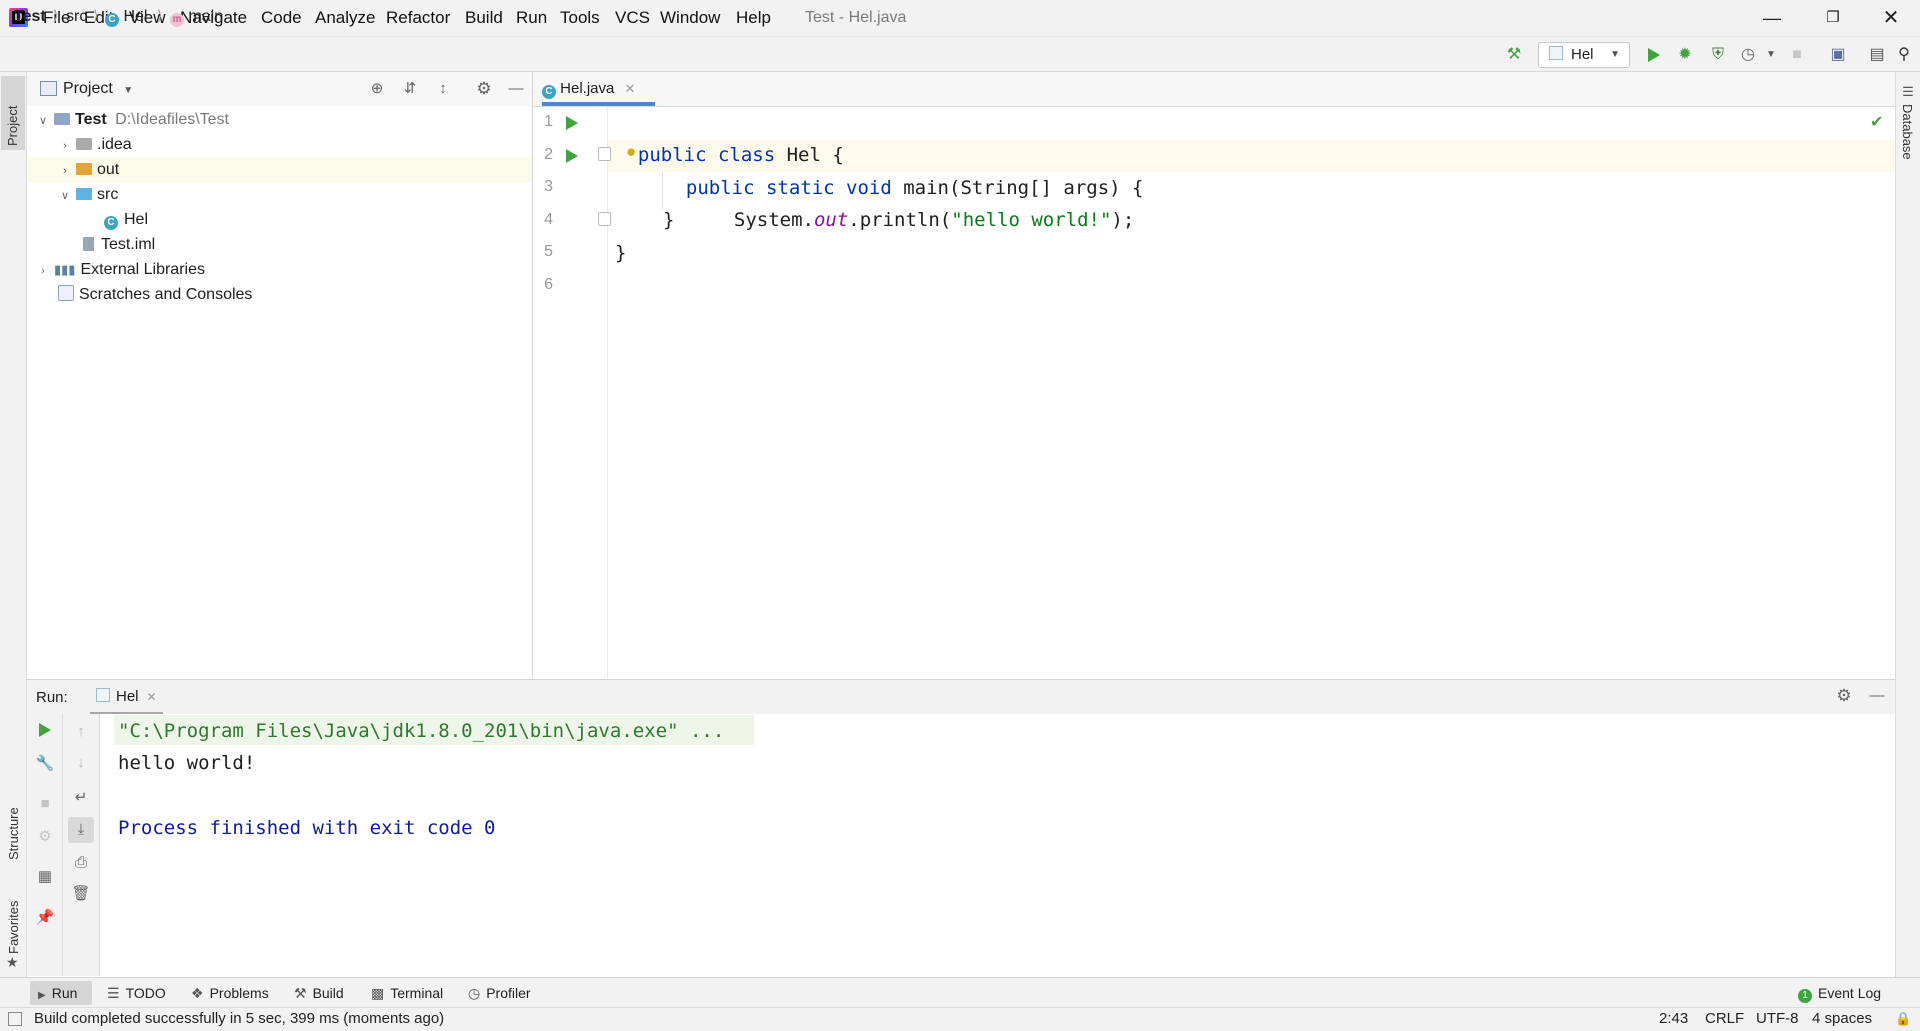 Image resolution: width=1920 pixels, height=1031 pixels. Describe the element at coordinates (531, 18) in the screenshot. I see `menu-run: Run` at that location.